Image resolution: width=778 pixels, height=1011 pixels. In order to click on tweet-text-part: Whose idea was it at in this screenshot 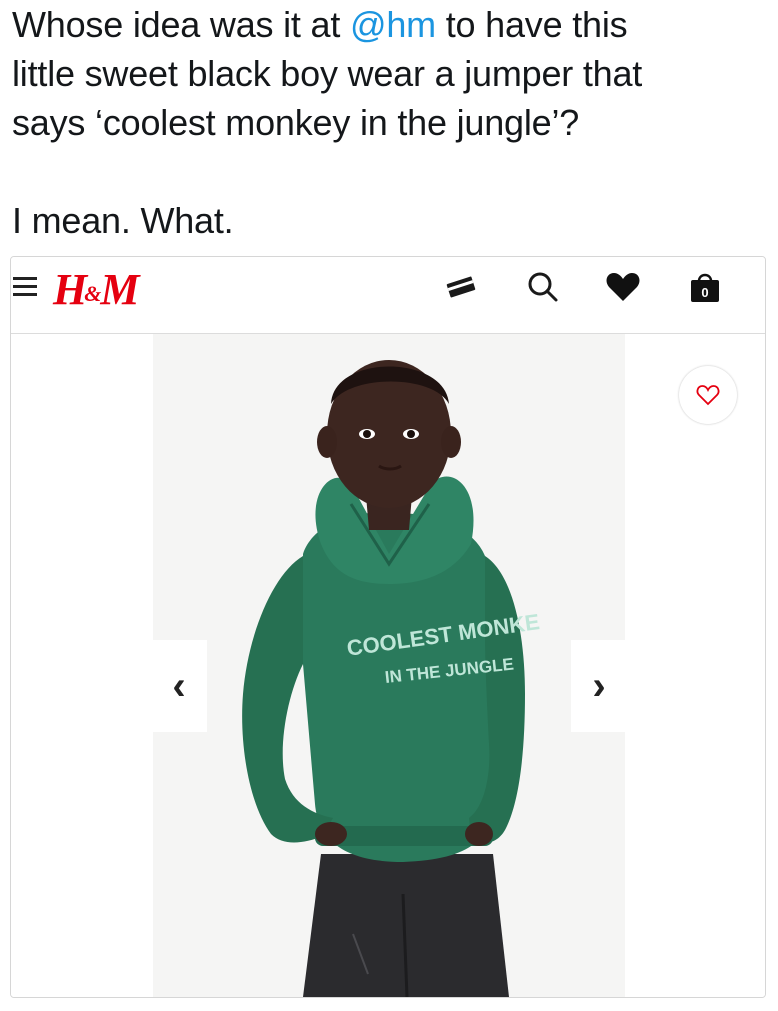, I will do `click(181, 24)`.